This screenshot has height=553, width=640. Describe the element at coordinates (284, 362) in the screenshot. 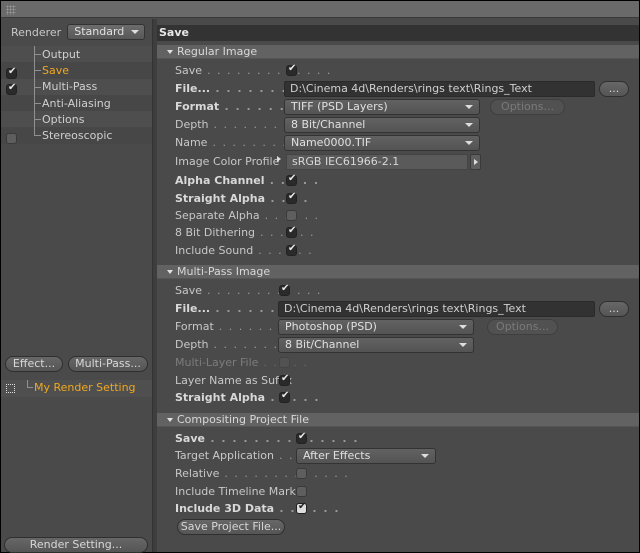

I see `multilayer-checkbox` at that location.